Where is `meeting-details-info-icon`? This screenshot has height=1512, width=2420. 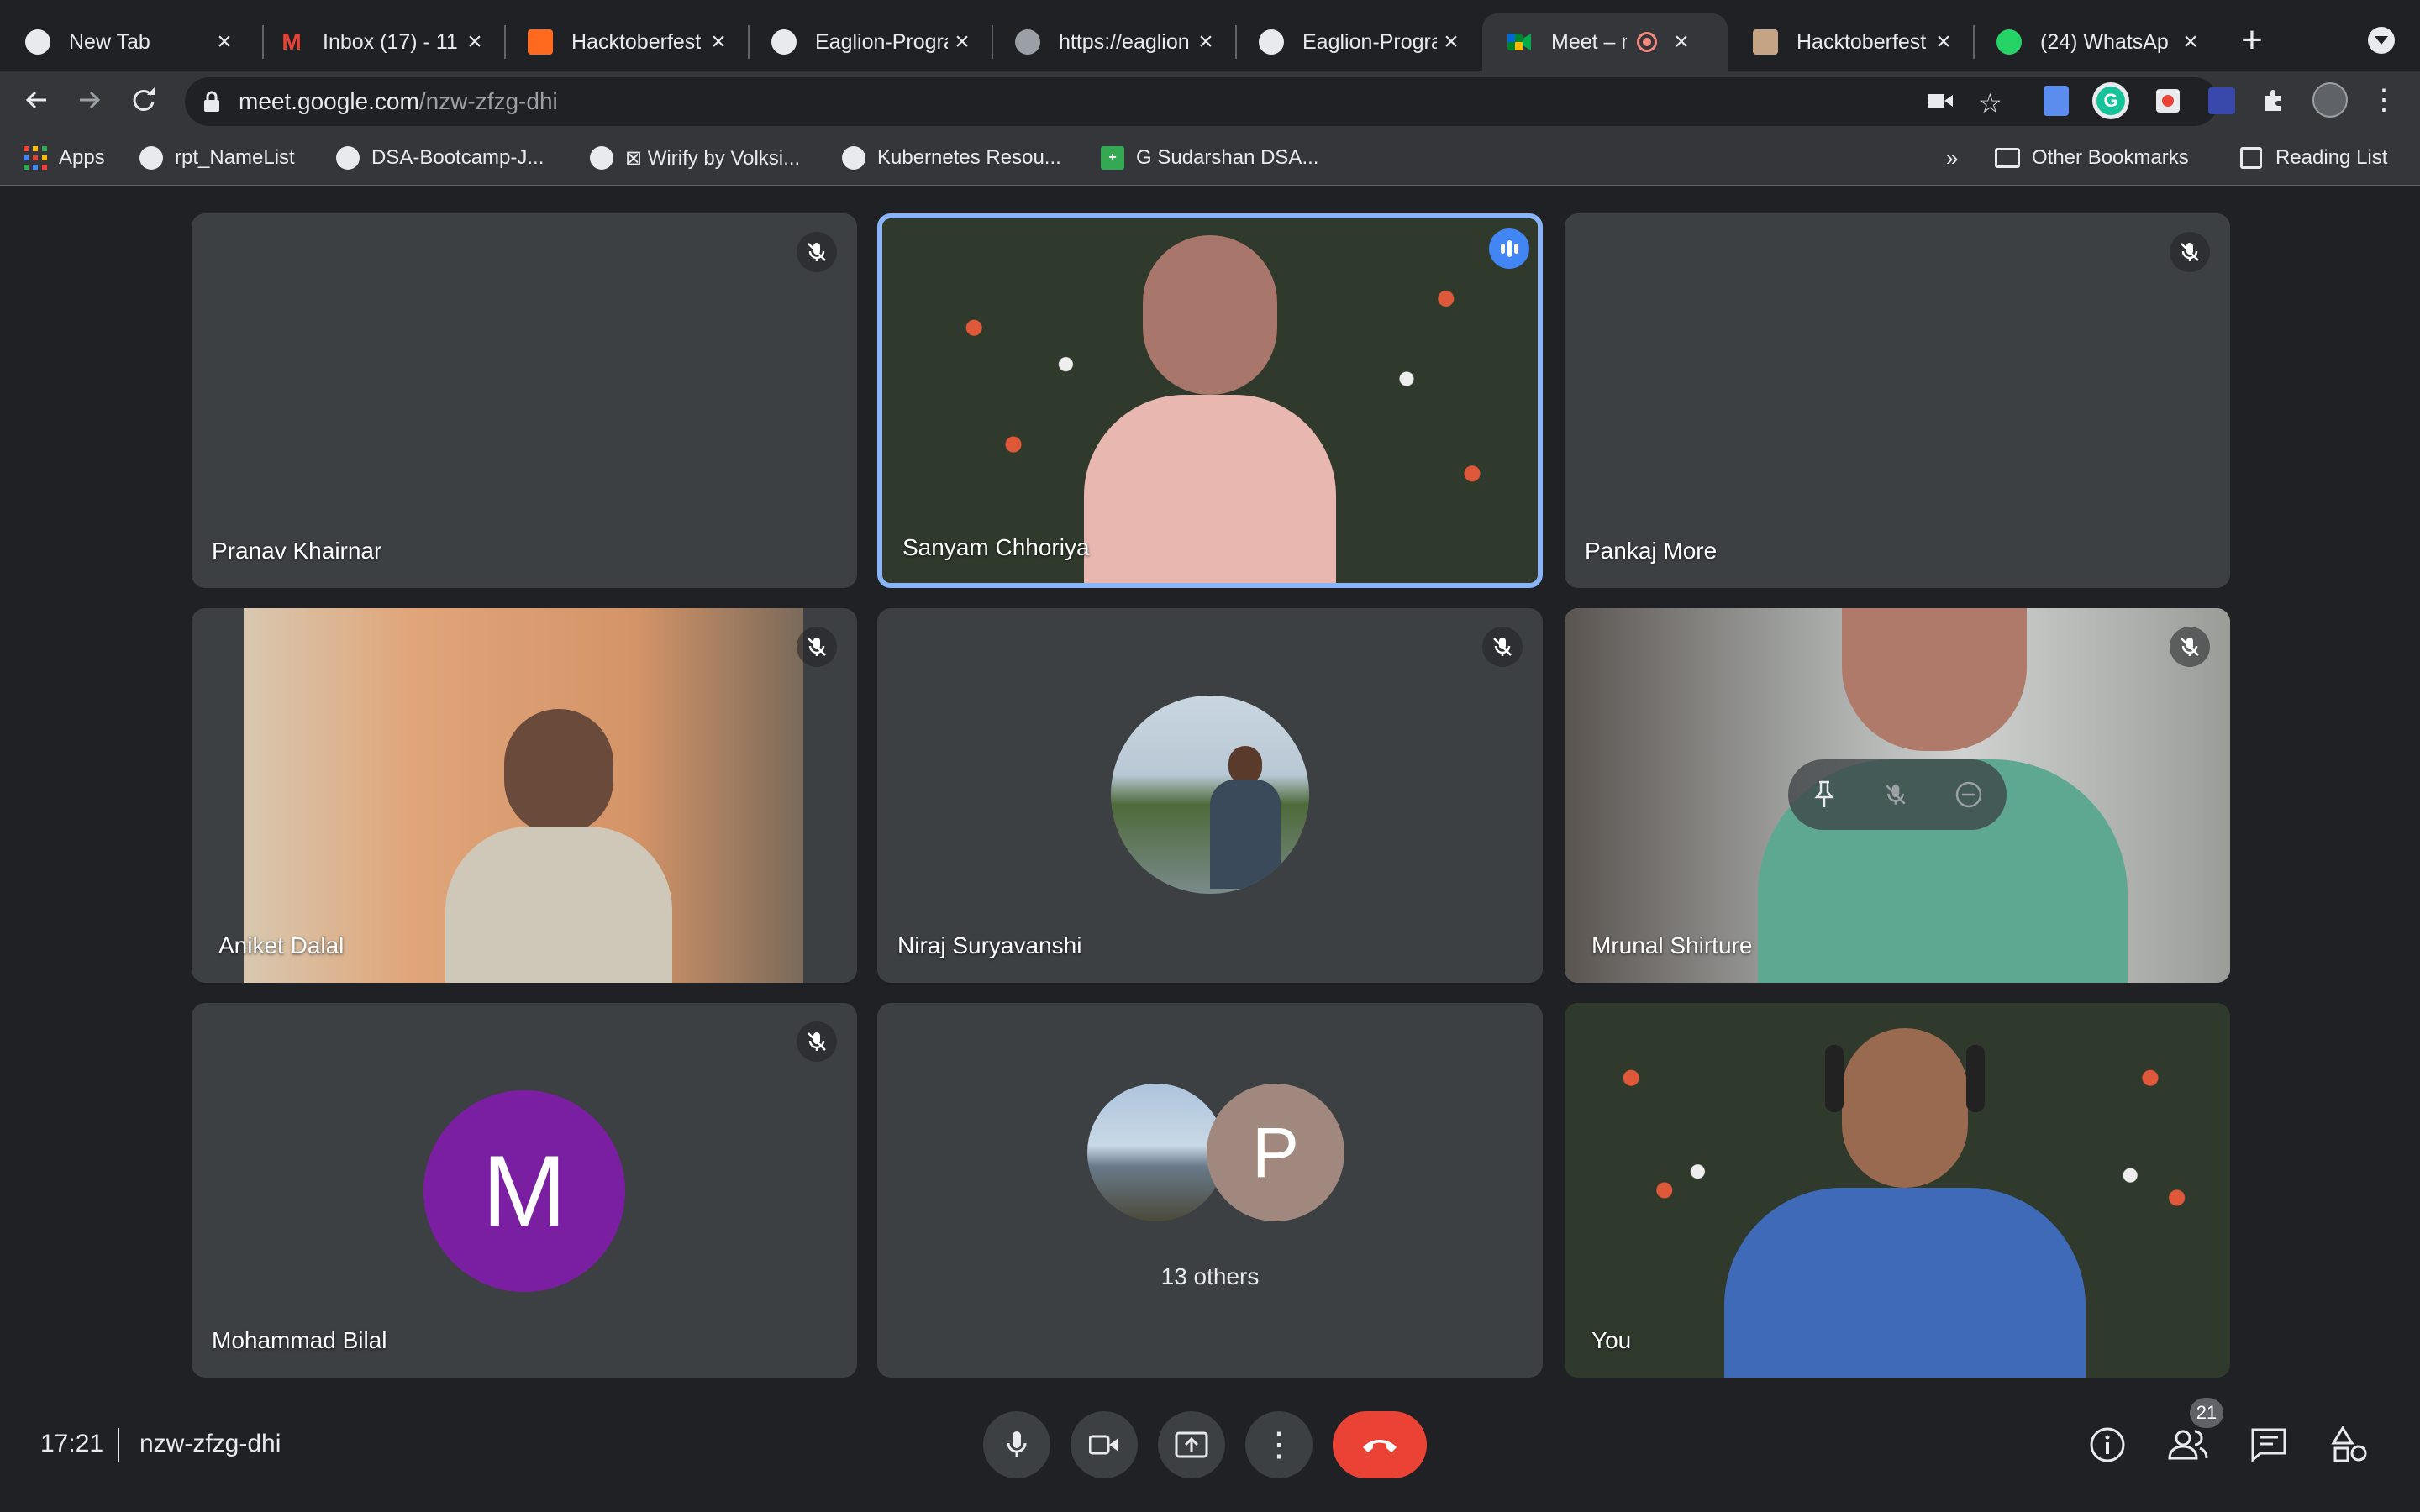 meeting-details-info-icon is located at coordinates (2107, 1445).